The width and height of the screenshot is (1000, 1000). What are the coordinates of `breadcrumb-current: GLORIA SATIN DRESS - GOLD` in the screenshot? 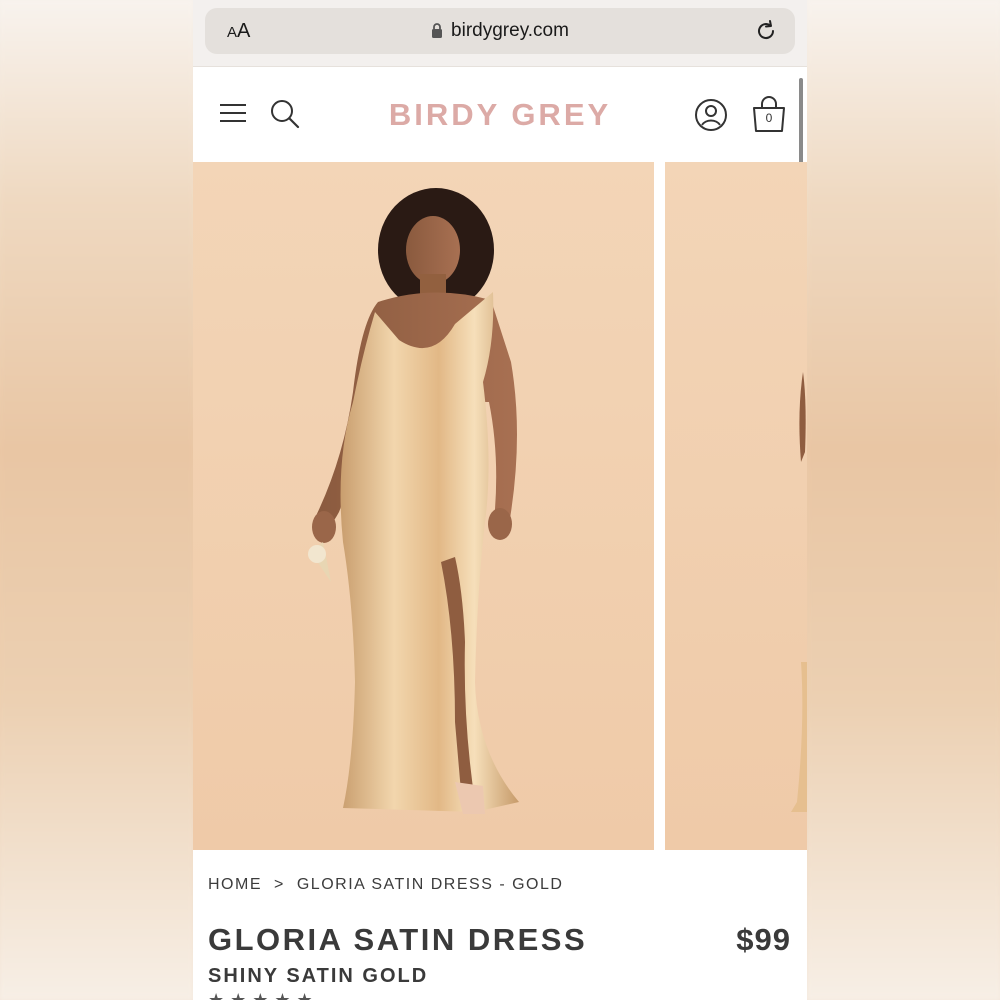 It's located at (430, 884).